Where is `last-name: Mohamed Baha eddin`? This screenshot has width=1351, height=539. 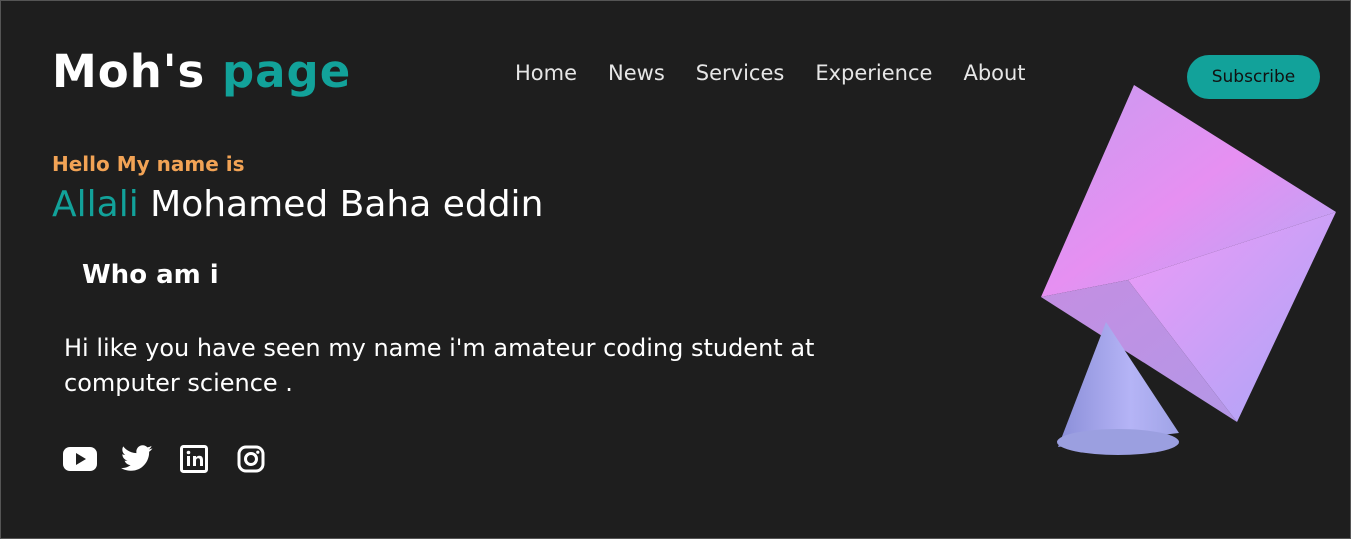
last-name: Mohamed Baha eddin is located at coordinates (347, 204).